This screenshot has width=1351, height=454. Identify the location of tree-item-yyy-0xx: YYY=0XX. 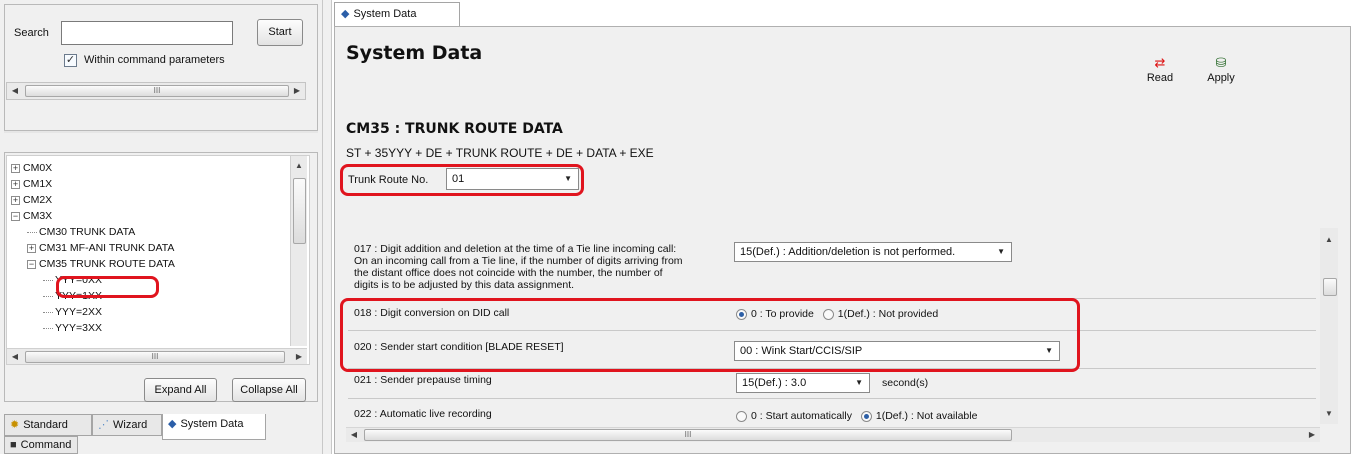
(72, 280).